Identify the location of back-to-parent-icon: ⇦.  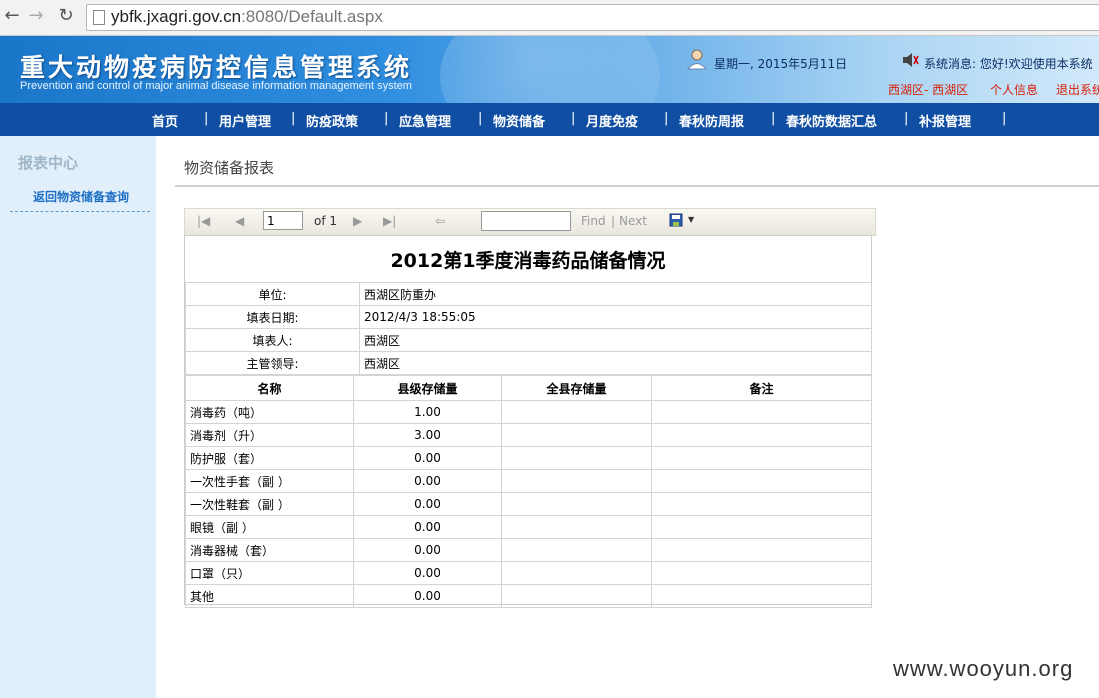
(440, 221).